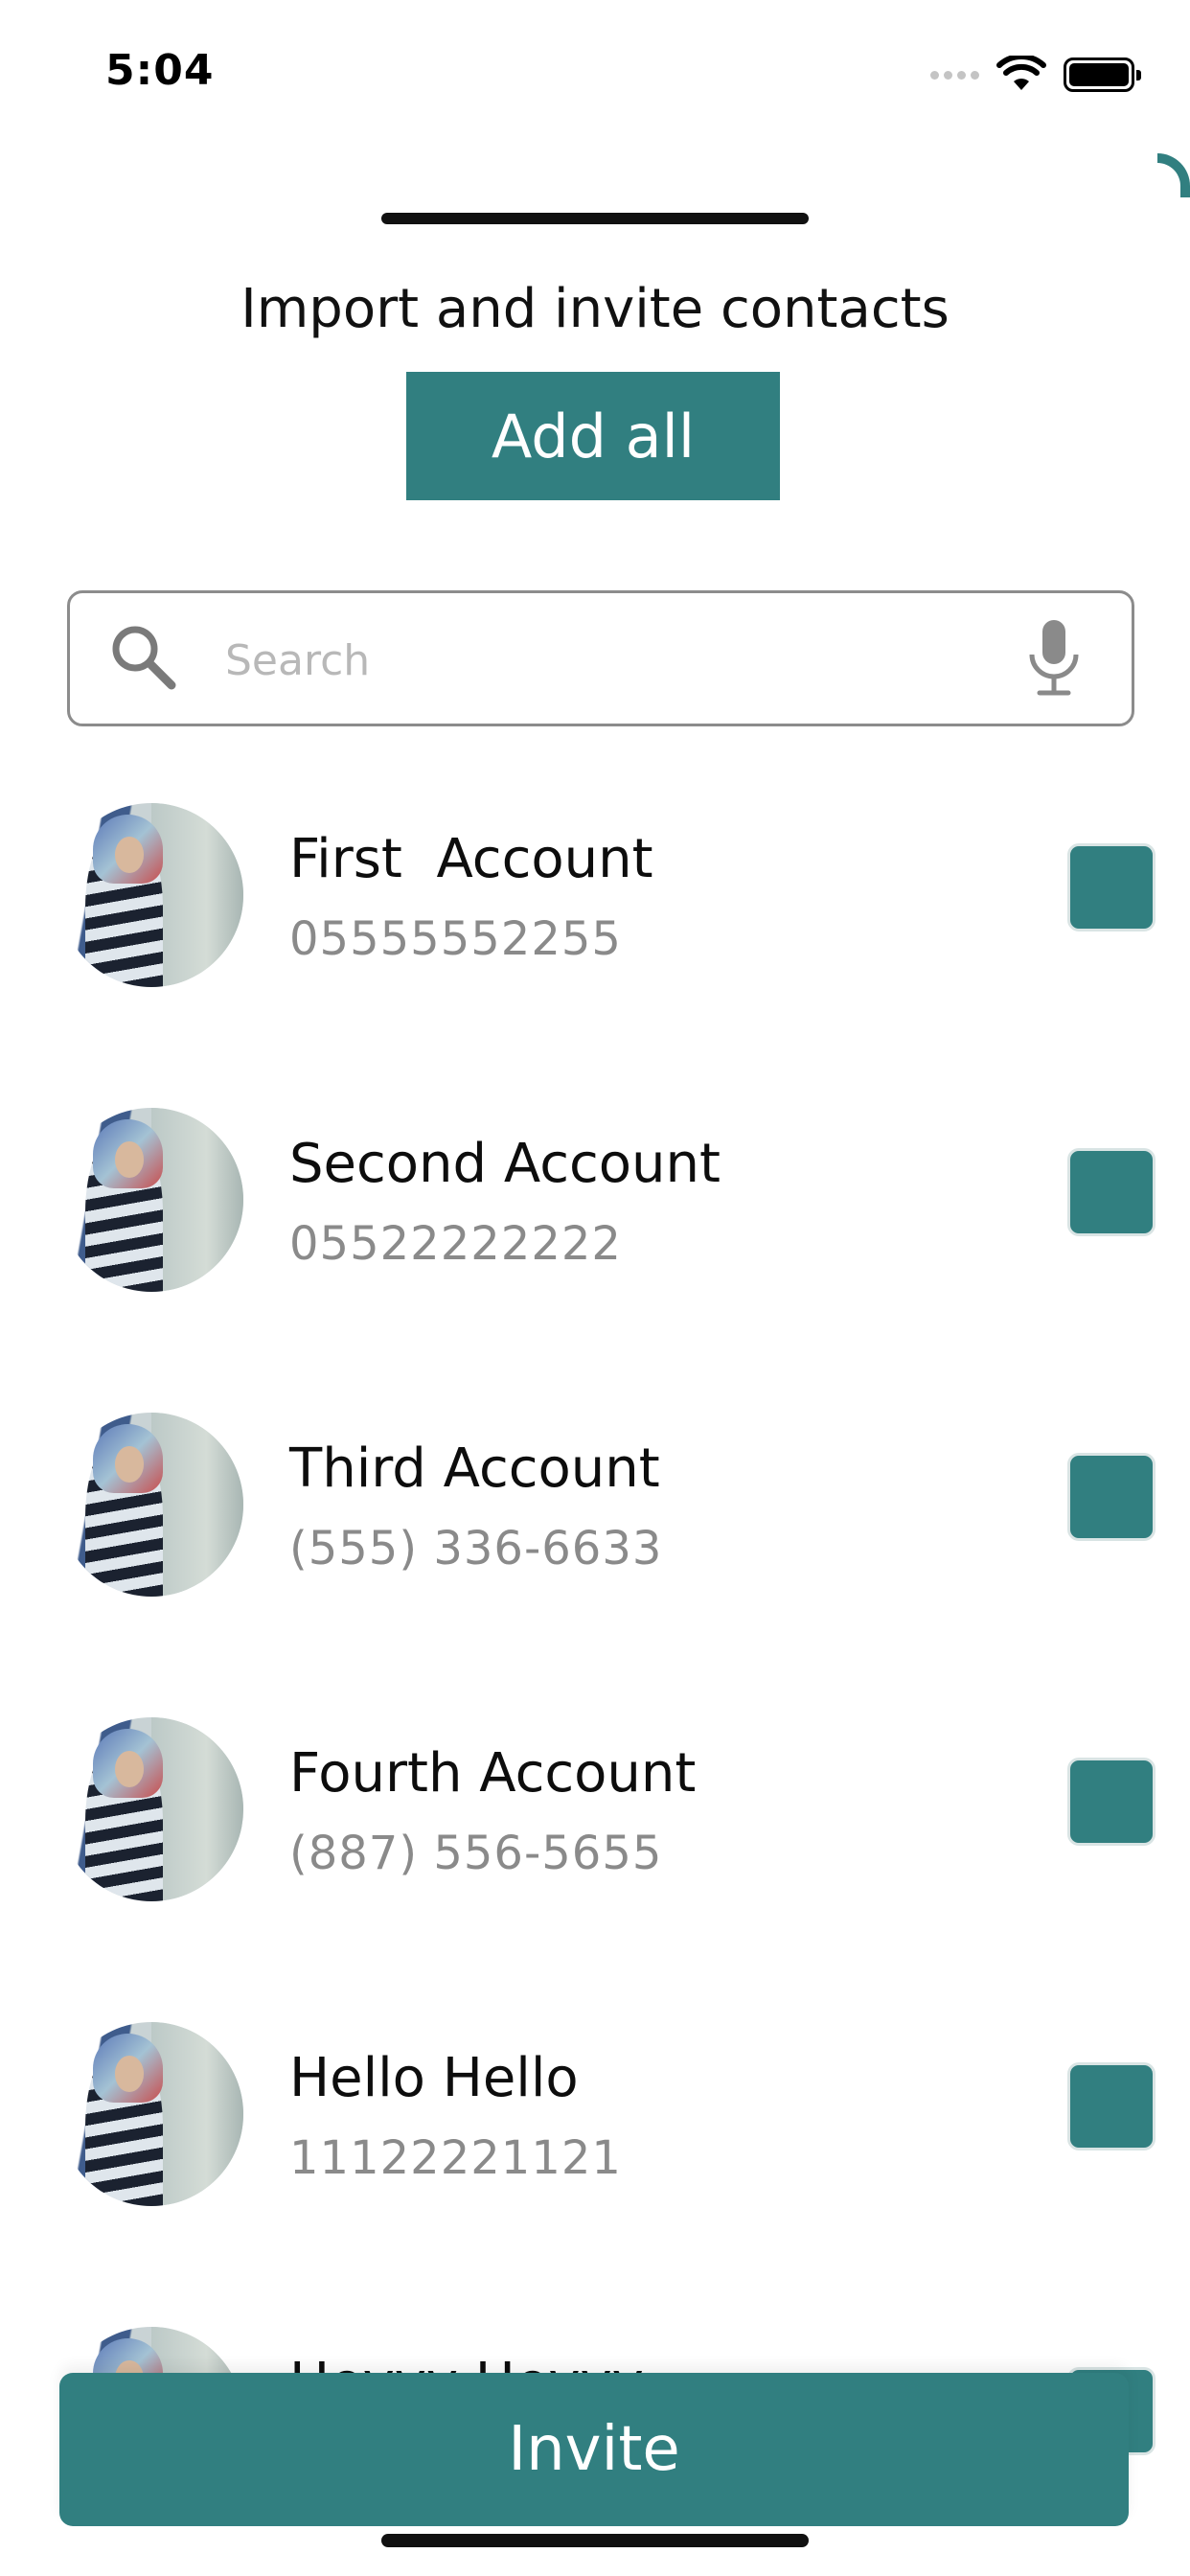 The width and height of the screenshot is (1190, 2576). What do you see at coordinates (144, 658) in the screenshot?
I see `search-icon` at bounding box center [144, 658].